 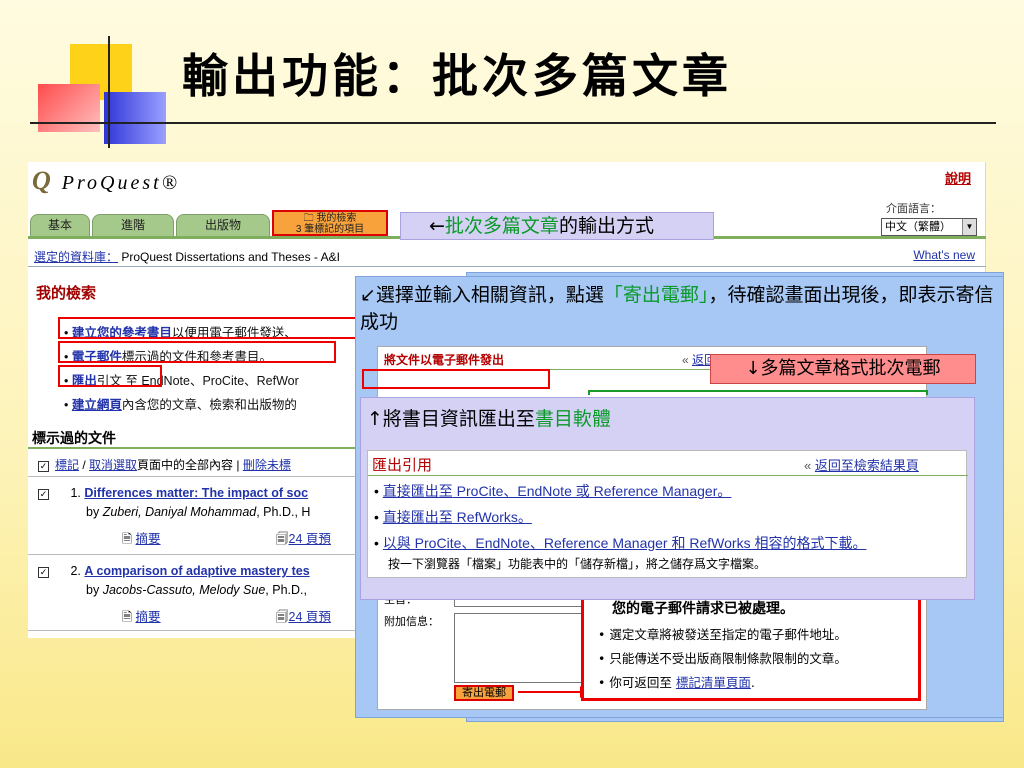 I want to click on batch-callout: ←批次多篇文章的輸出方式, so click(x=557, y=226).